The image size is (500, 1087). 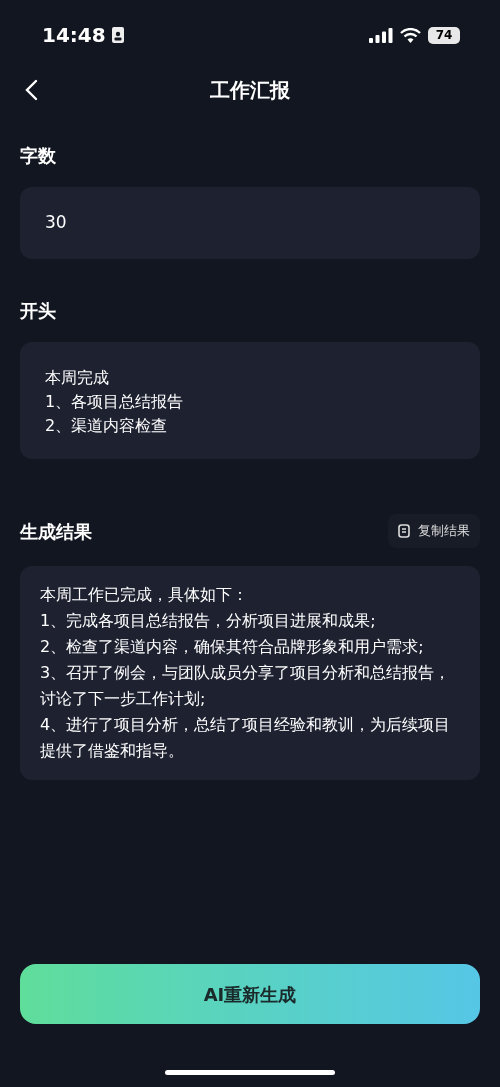 I want to click on result-paragraph: 本周工作已完成，具体如下：, so click(x=144, y=595).